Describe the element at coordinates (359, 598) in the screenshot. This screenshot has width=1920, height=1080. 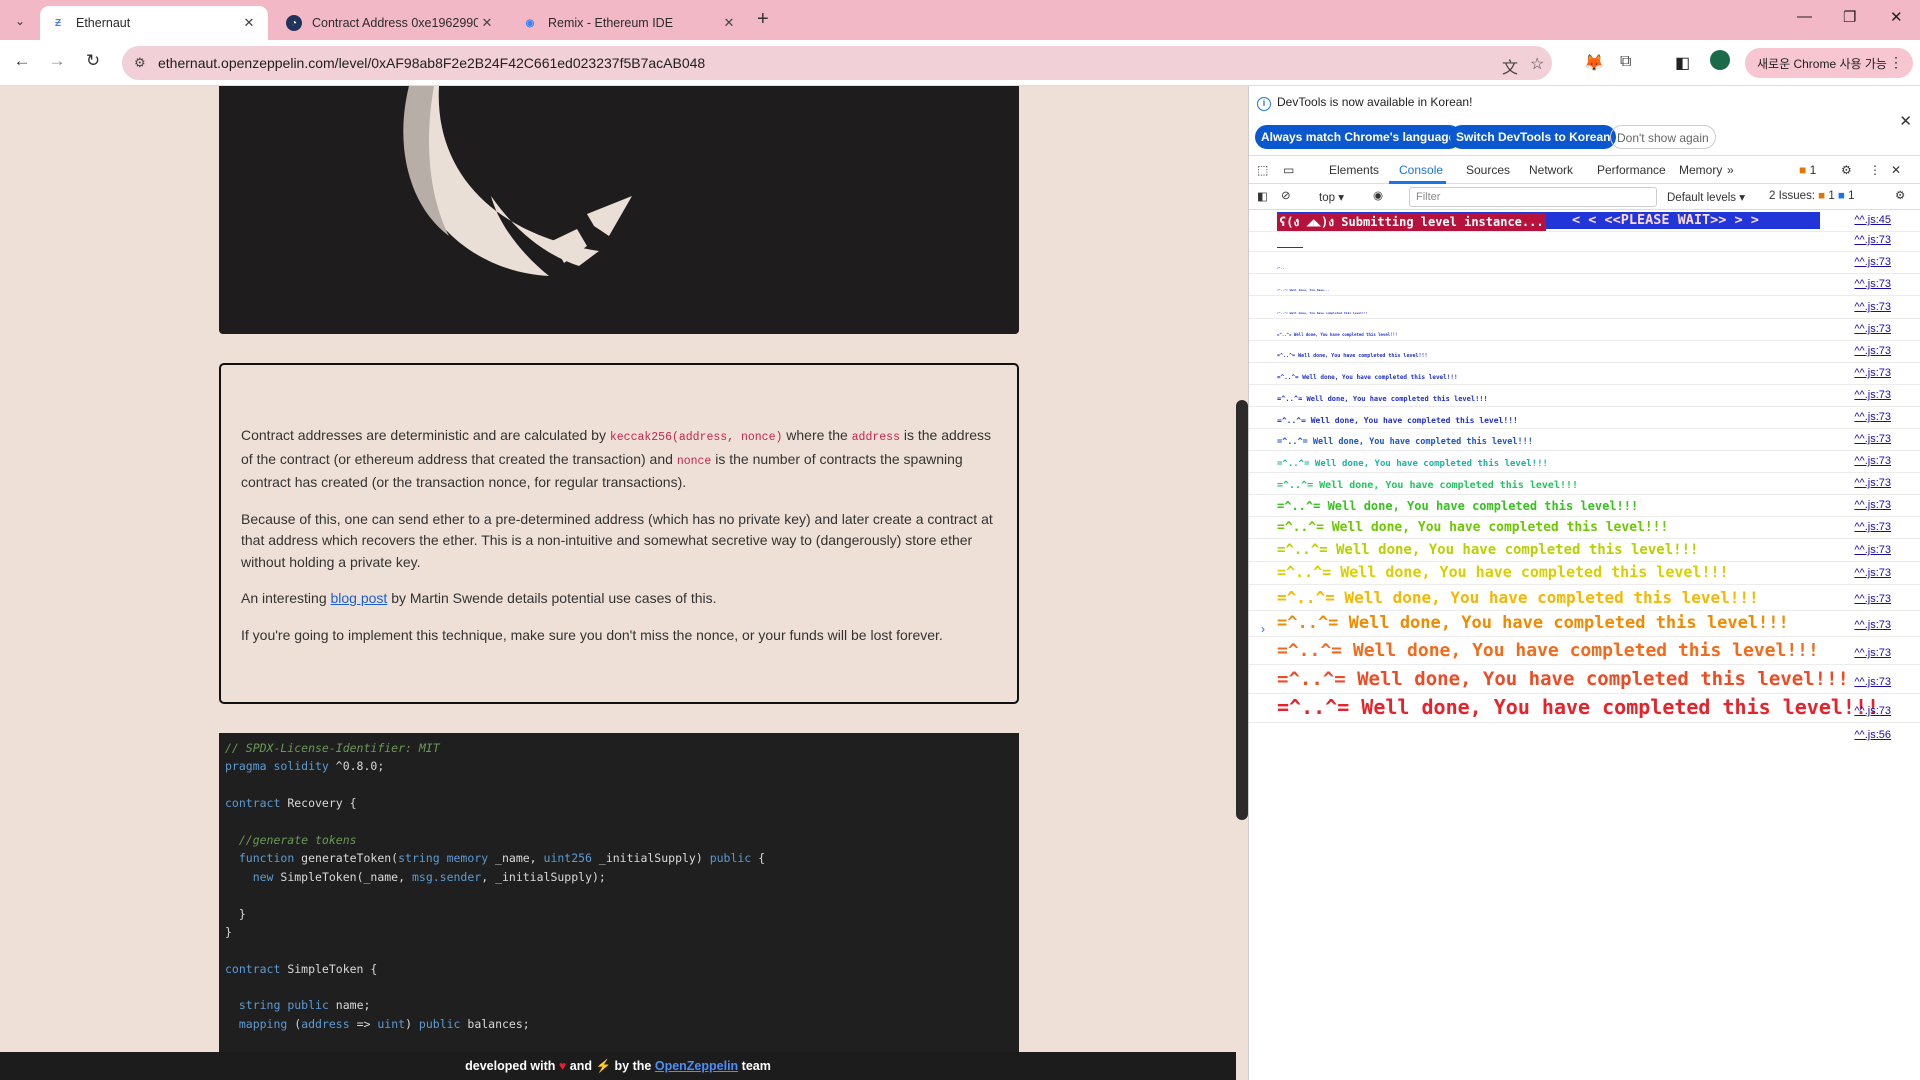
I see `blog-post-link: blog post` at that location.